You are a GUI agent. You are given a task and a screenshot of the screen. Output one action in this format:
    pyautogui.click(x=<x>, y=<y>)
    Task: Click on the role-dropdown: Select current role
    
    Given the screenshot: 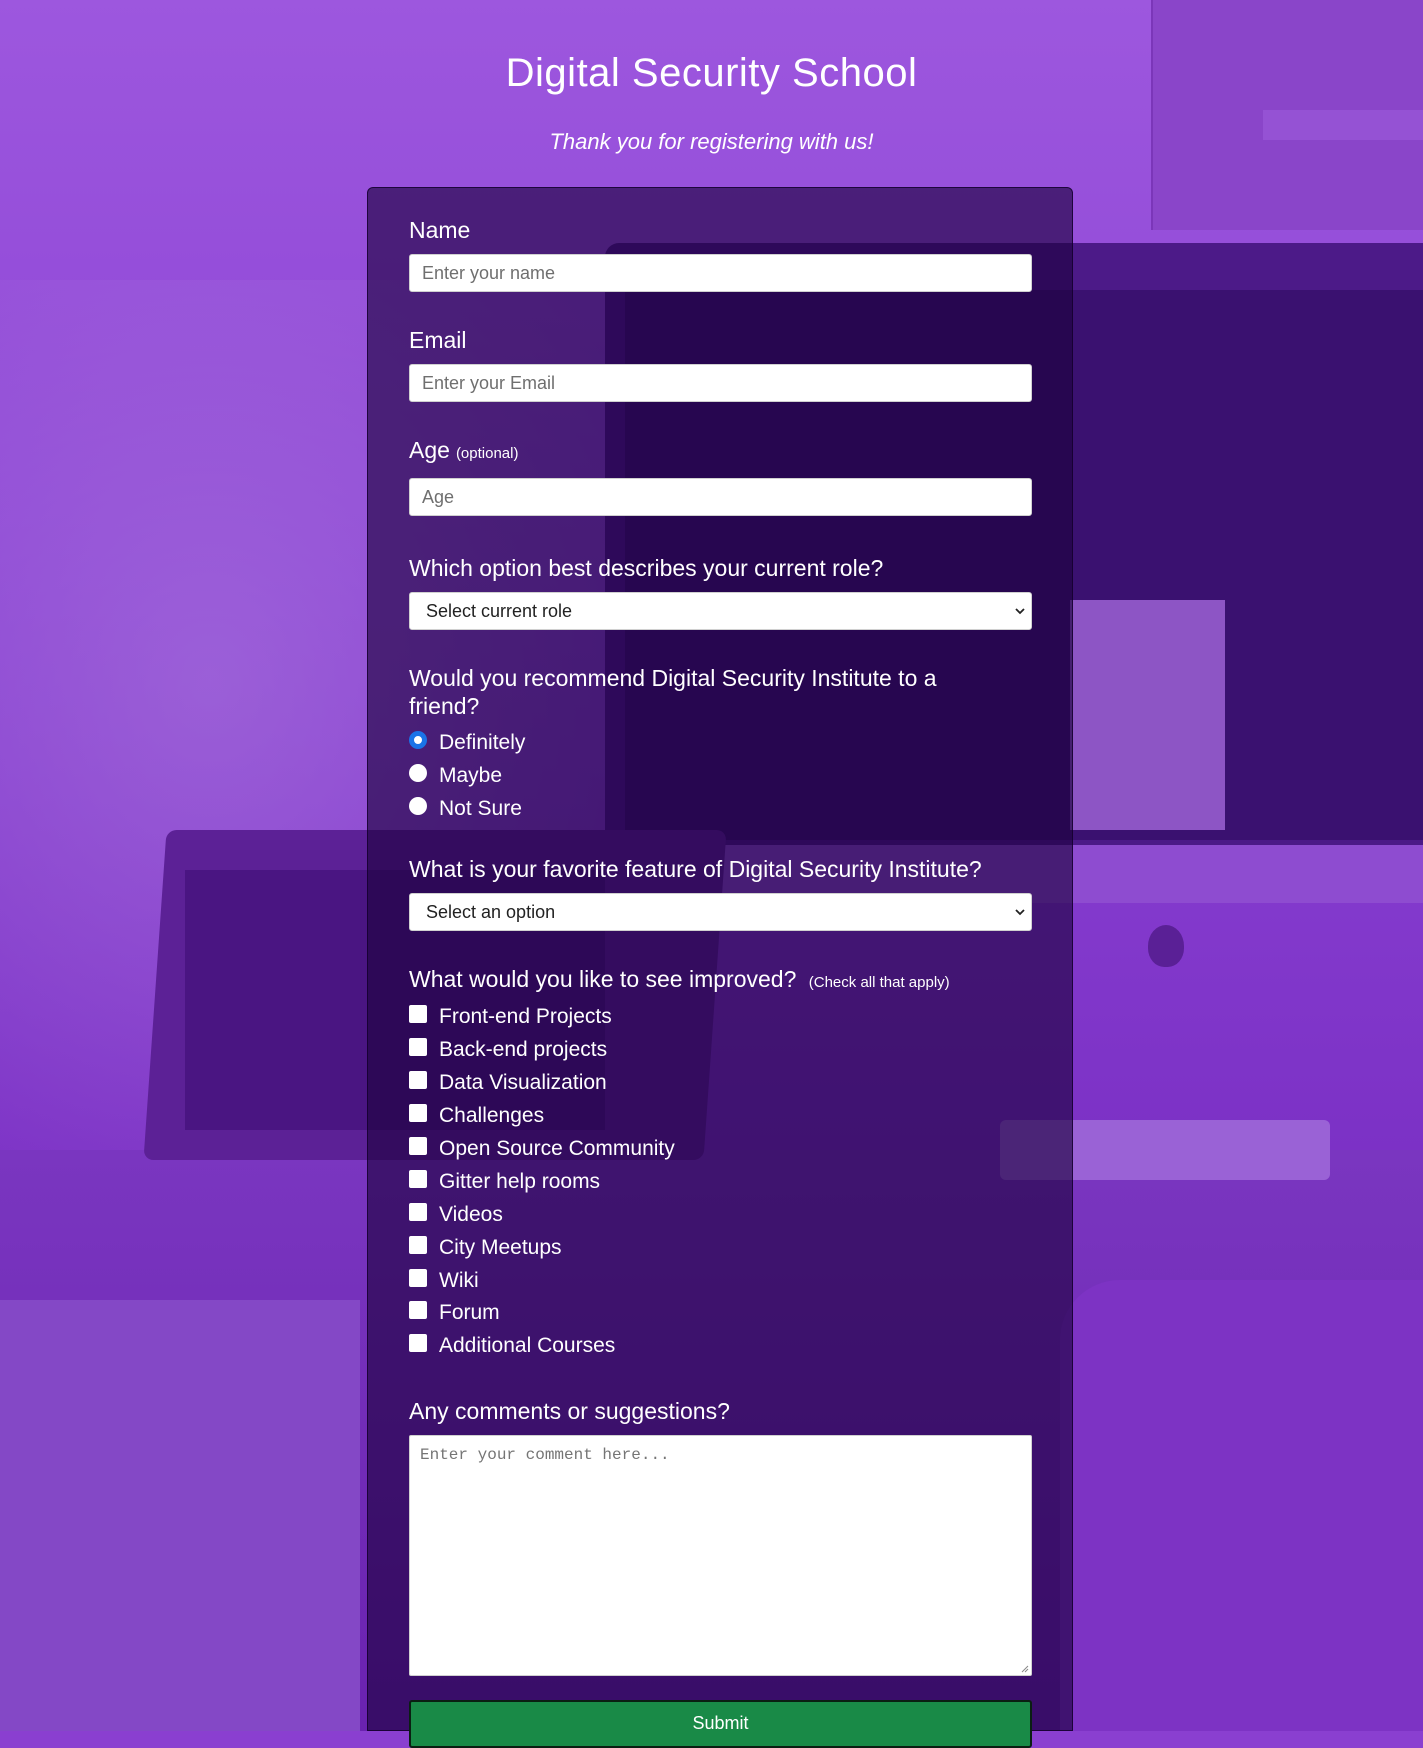 What is the action you would take?
    pyautogui.click(x=720, y=611)
    